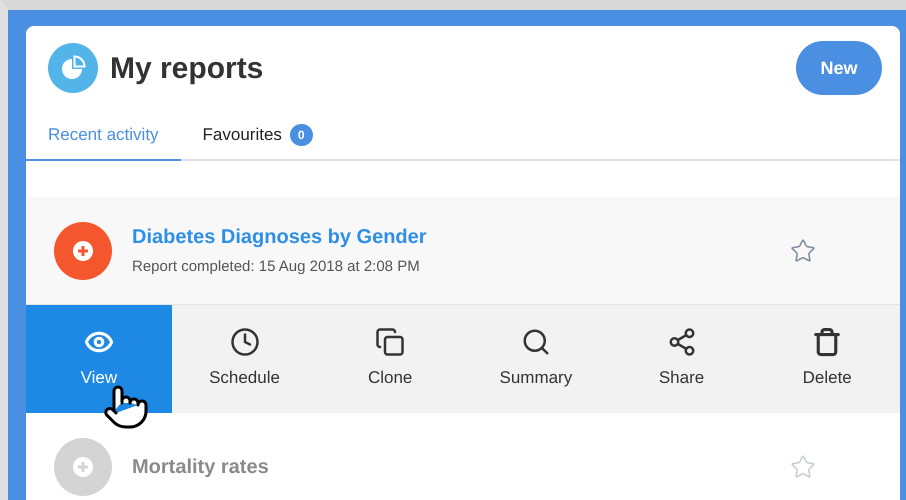 The height and width of the screenshot is (500, 906). Describe the element at coordinates (390, 359) in the screenshot. I see `action-button: Clone` at that location.